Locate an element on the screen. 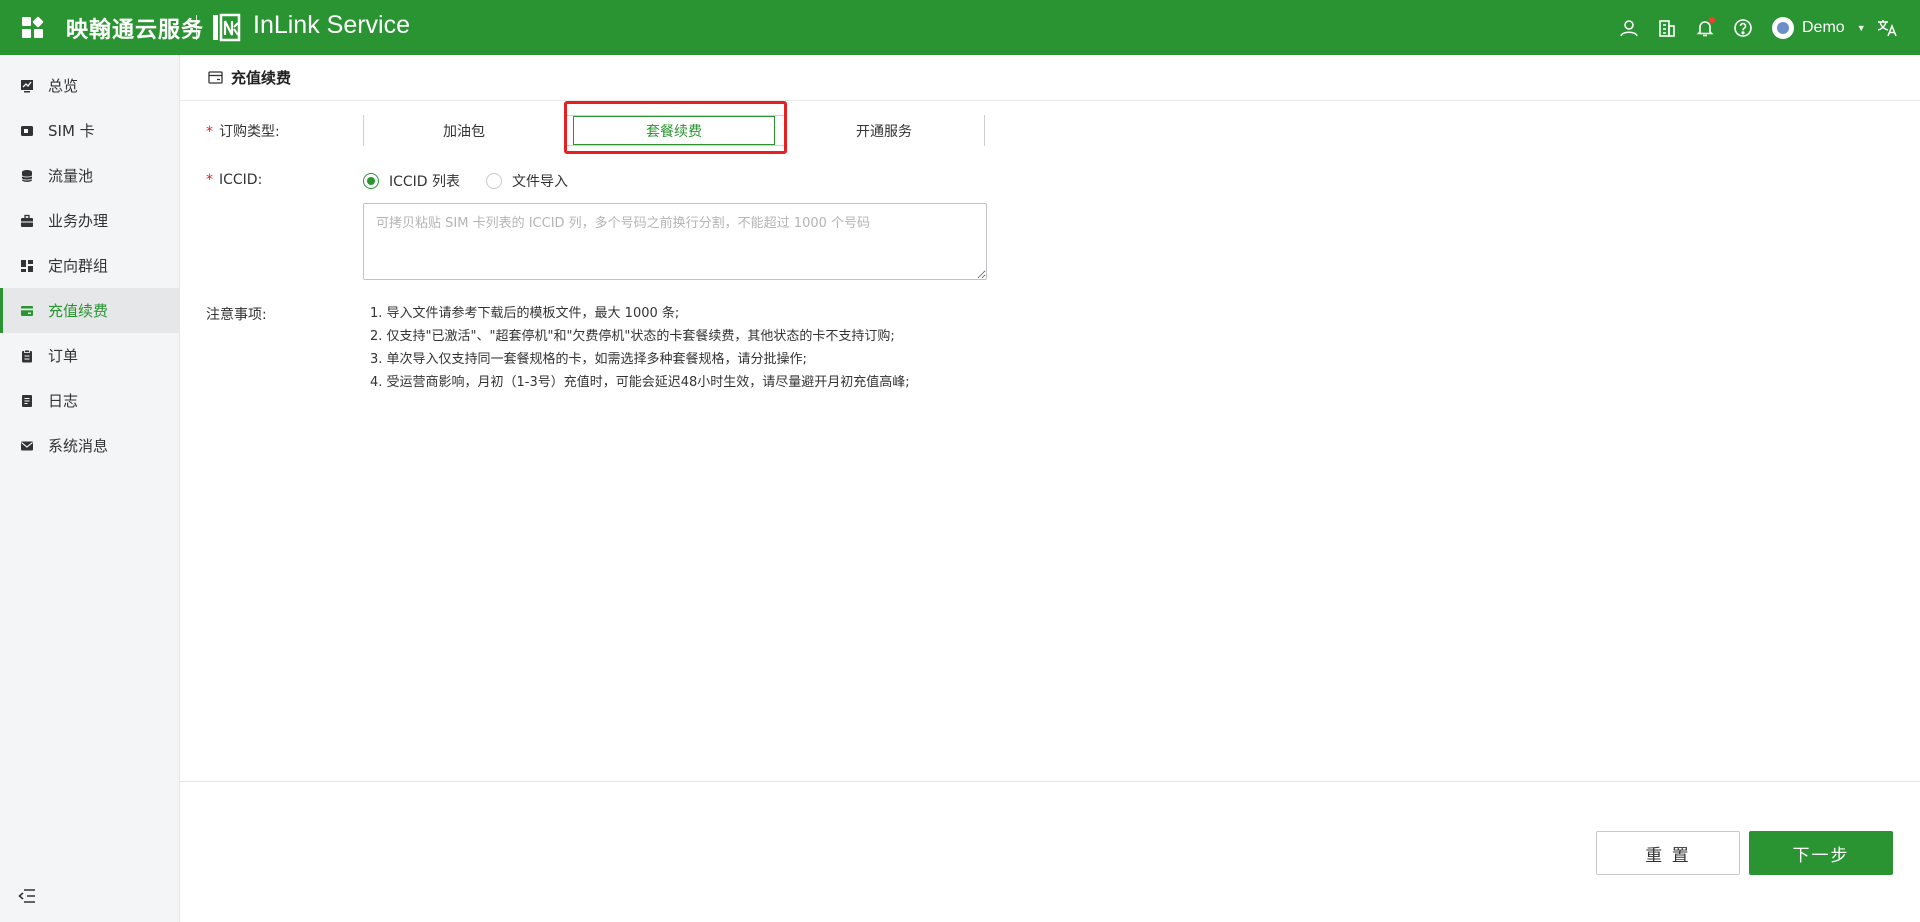  sidebar-item-orders: 订单 is located at coordinates (90, 355).